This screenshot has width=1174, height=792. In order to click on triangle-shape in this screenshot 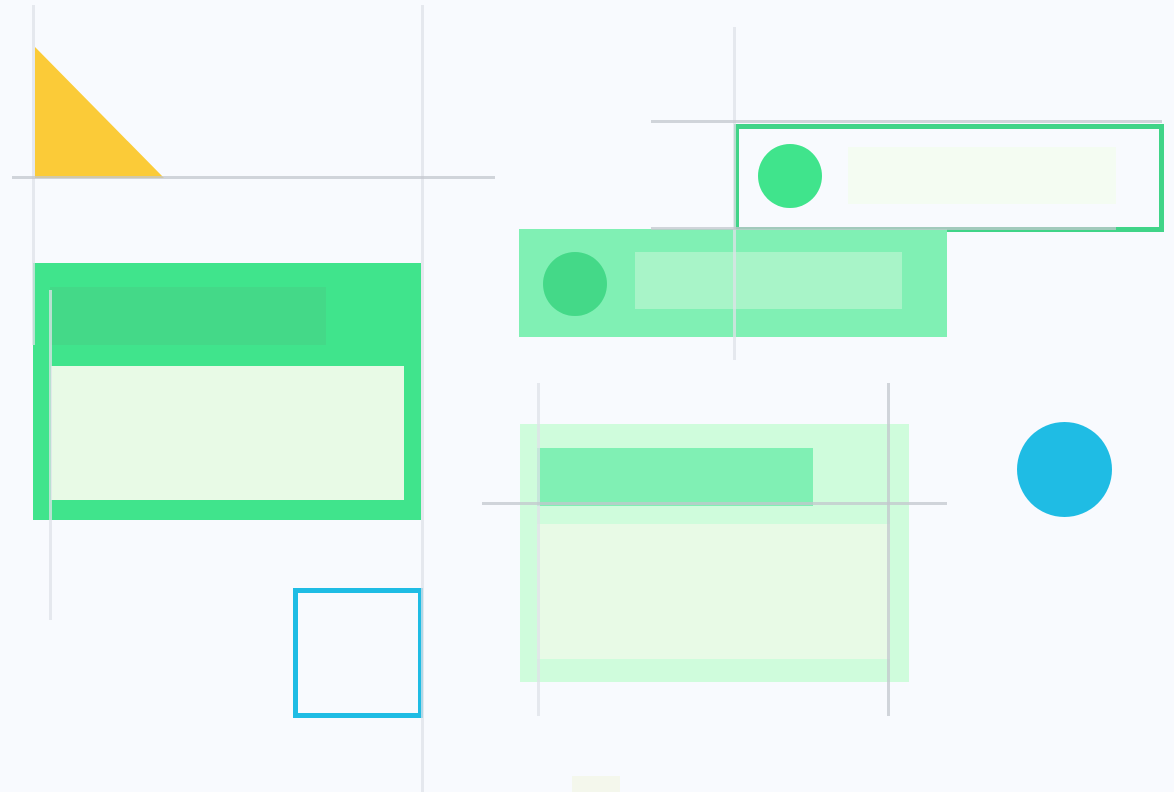, I will do `click(99, 112)`.